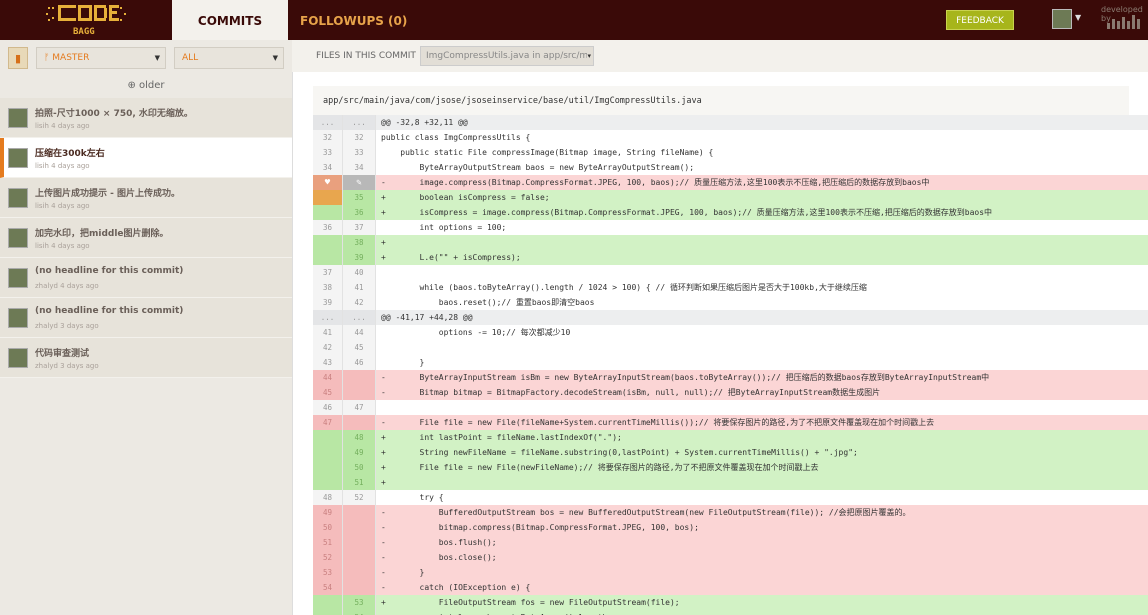  Describe the element at coordinates (730, 137) in the screenshot. I see `diff-line: 32 32 public class ImgCompressUtils {` at that location.